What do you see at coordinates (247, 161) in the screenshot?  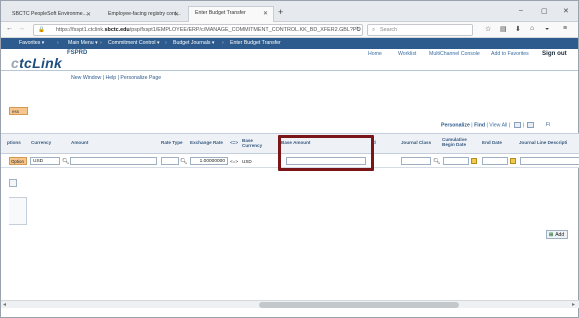 I see `base-currency-value: USD` at bounding box center [247, 161].